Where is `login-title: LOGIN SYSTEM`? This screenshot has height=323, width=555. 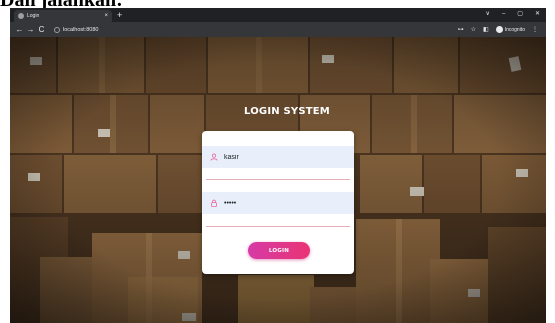 login-title: LOGIN SYSTEM is located at coordinates (278, 110).